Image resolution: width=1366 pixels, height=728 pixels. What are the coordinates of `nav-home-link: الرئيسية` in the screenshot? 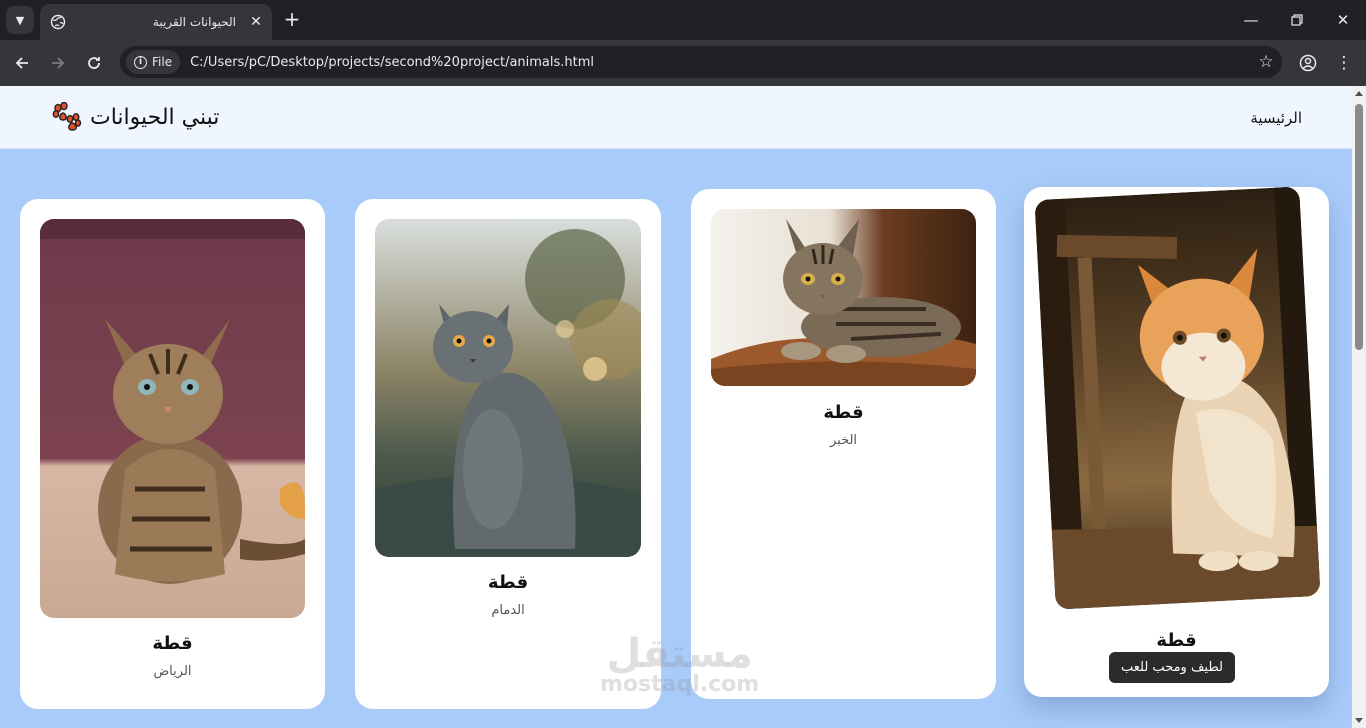 It's located at (1276, 118).